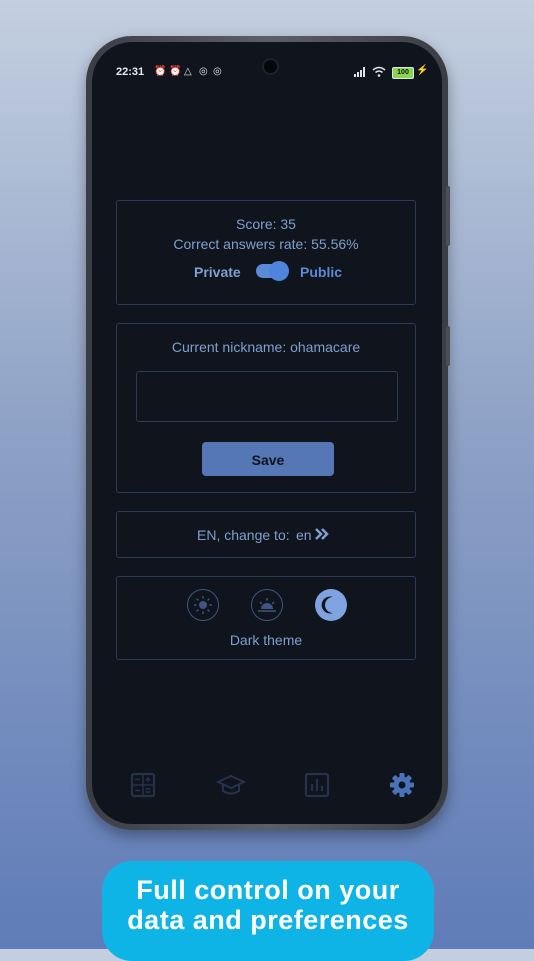  Describe the element at coordinates (143, 785) in the screenshot. I see `calculator-icon` at that location.